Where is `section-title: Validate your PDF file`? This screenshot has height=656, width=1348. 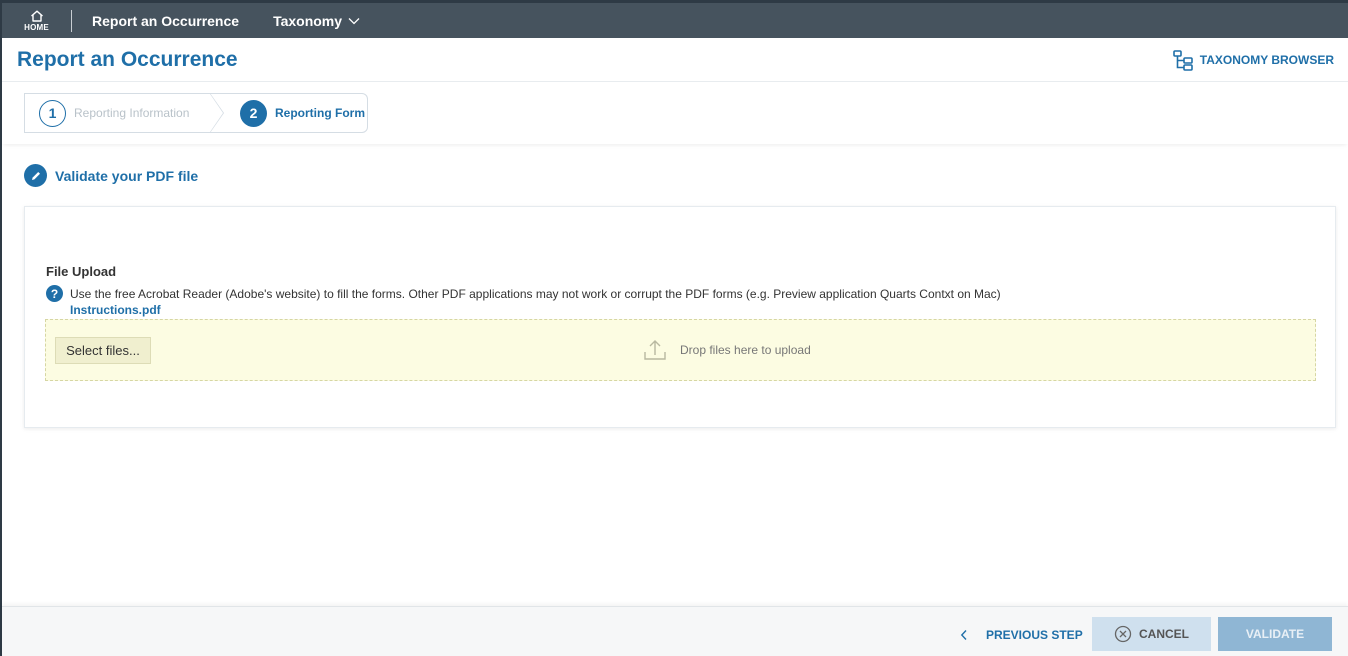
section-title: Validate your PDF file is located at coordinates (111, 175).